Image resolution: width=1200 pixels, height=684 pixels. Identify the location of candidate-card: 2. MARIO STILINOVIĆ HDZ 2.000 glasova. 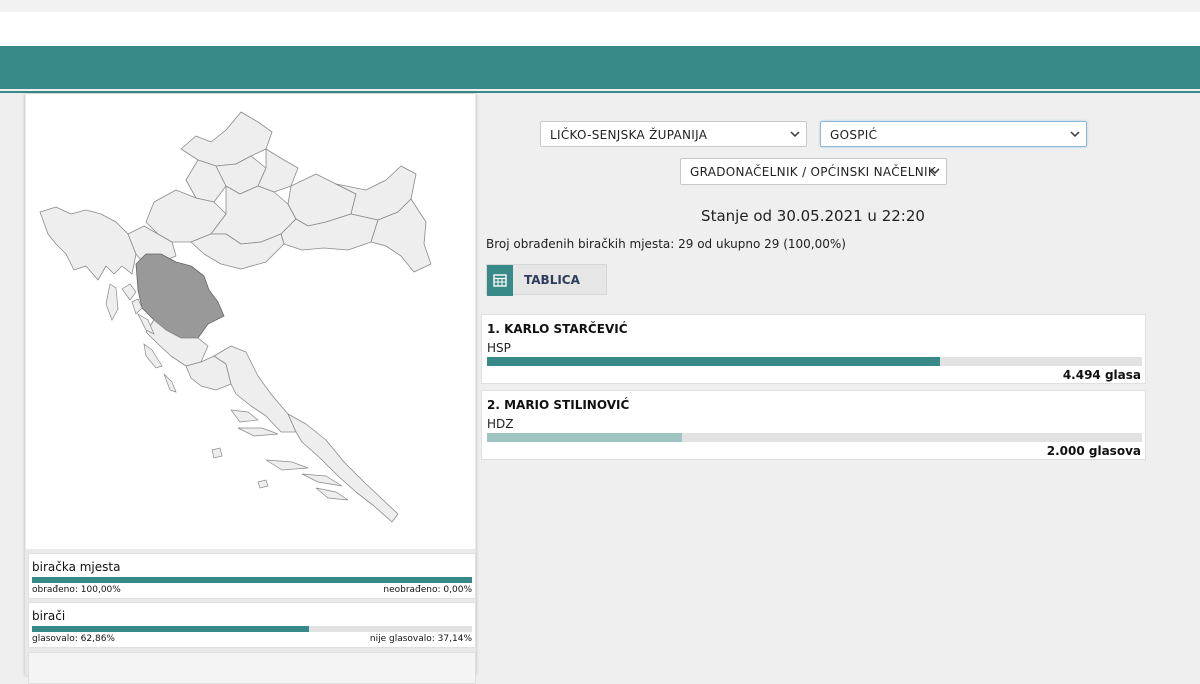
(813, 425).